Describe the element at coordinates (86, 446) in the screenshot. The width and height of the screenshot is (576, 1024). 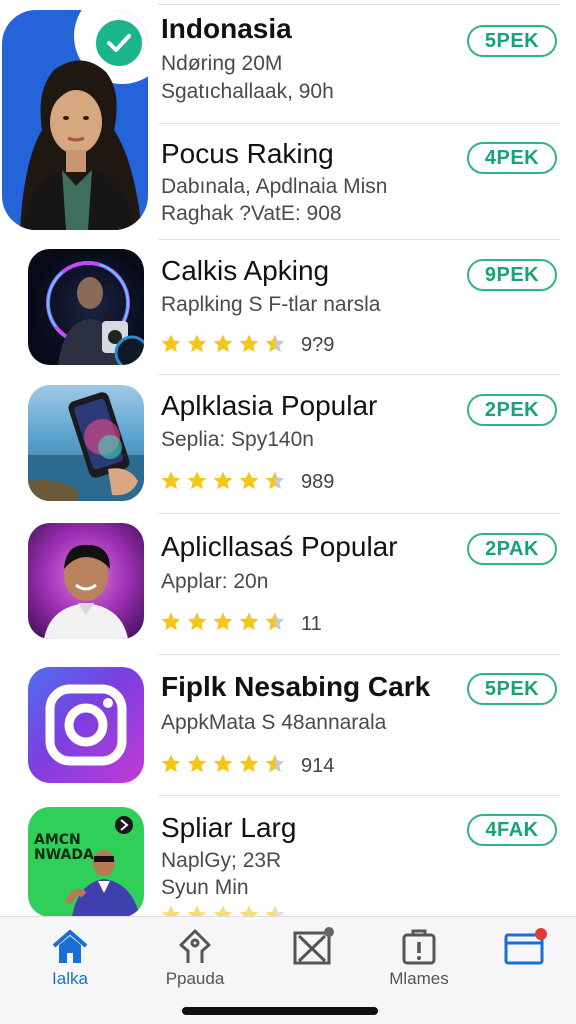
I see `phone-in-hand-image` at that location.